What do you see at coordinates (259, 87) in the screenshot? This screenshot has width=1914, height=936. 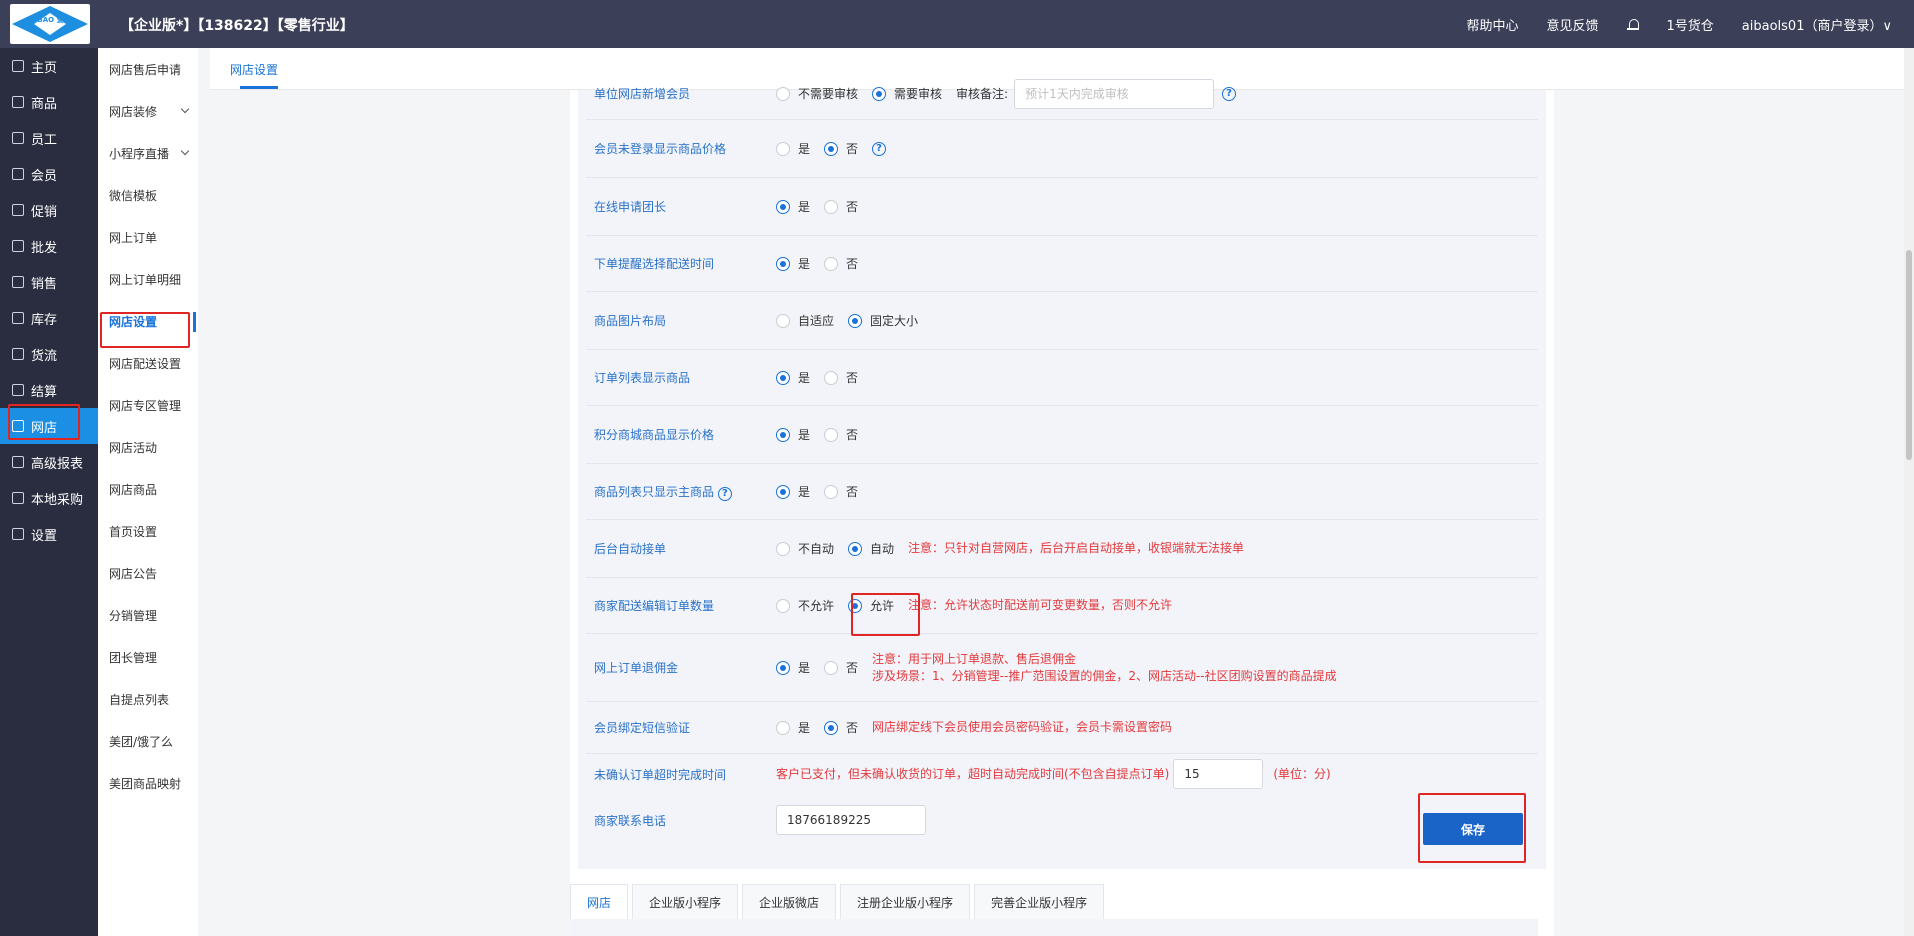 I see `tab-underline` at bounding box center [259, 87].